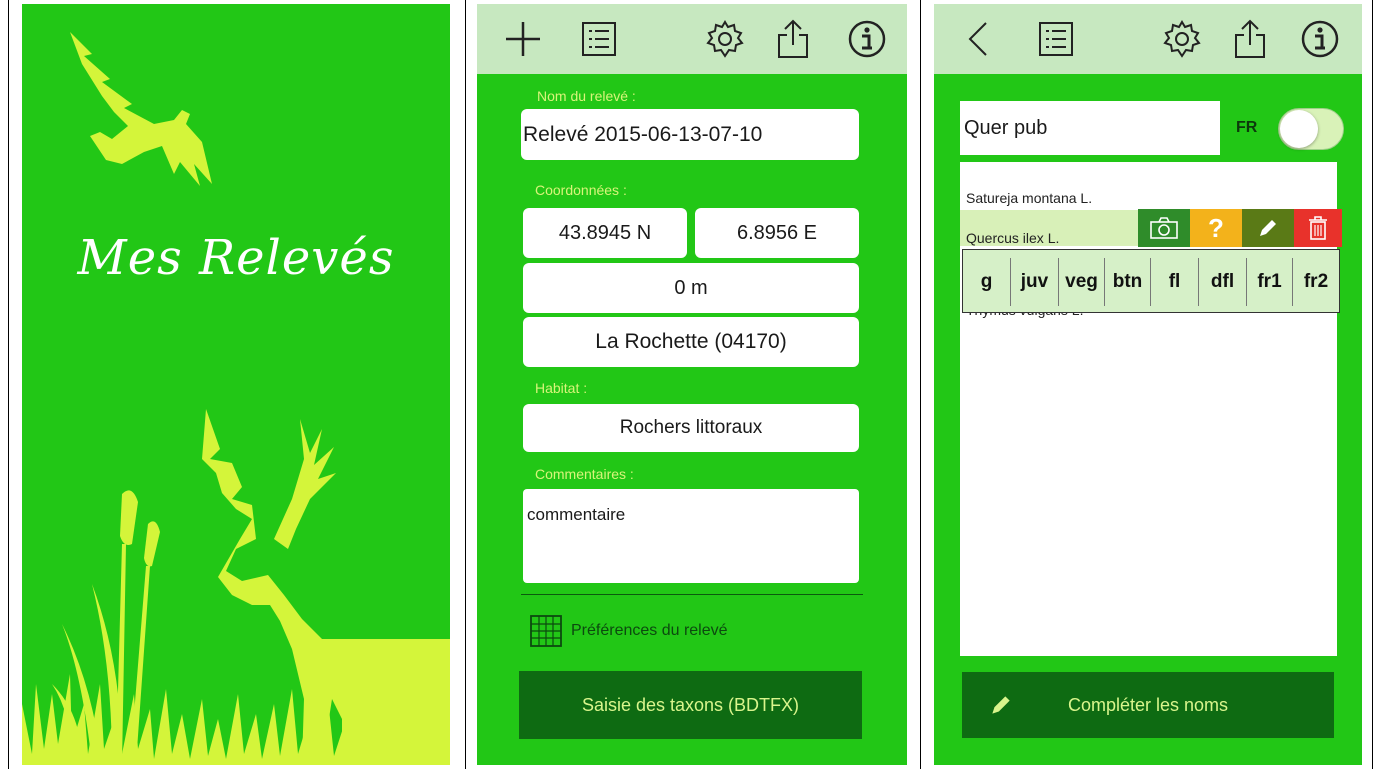 The width and height of the screenshot is (1379, 769). I want to click on camera-icon, so click(1164, 228).